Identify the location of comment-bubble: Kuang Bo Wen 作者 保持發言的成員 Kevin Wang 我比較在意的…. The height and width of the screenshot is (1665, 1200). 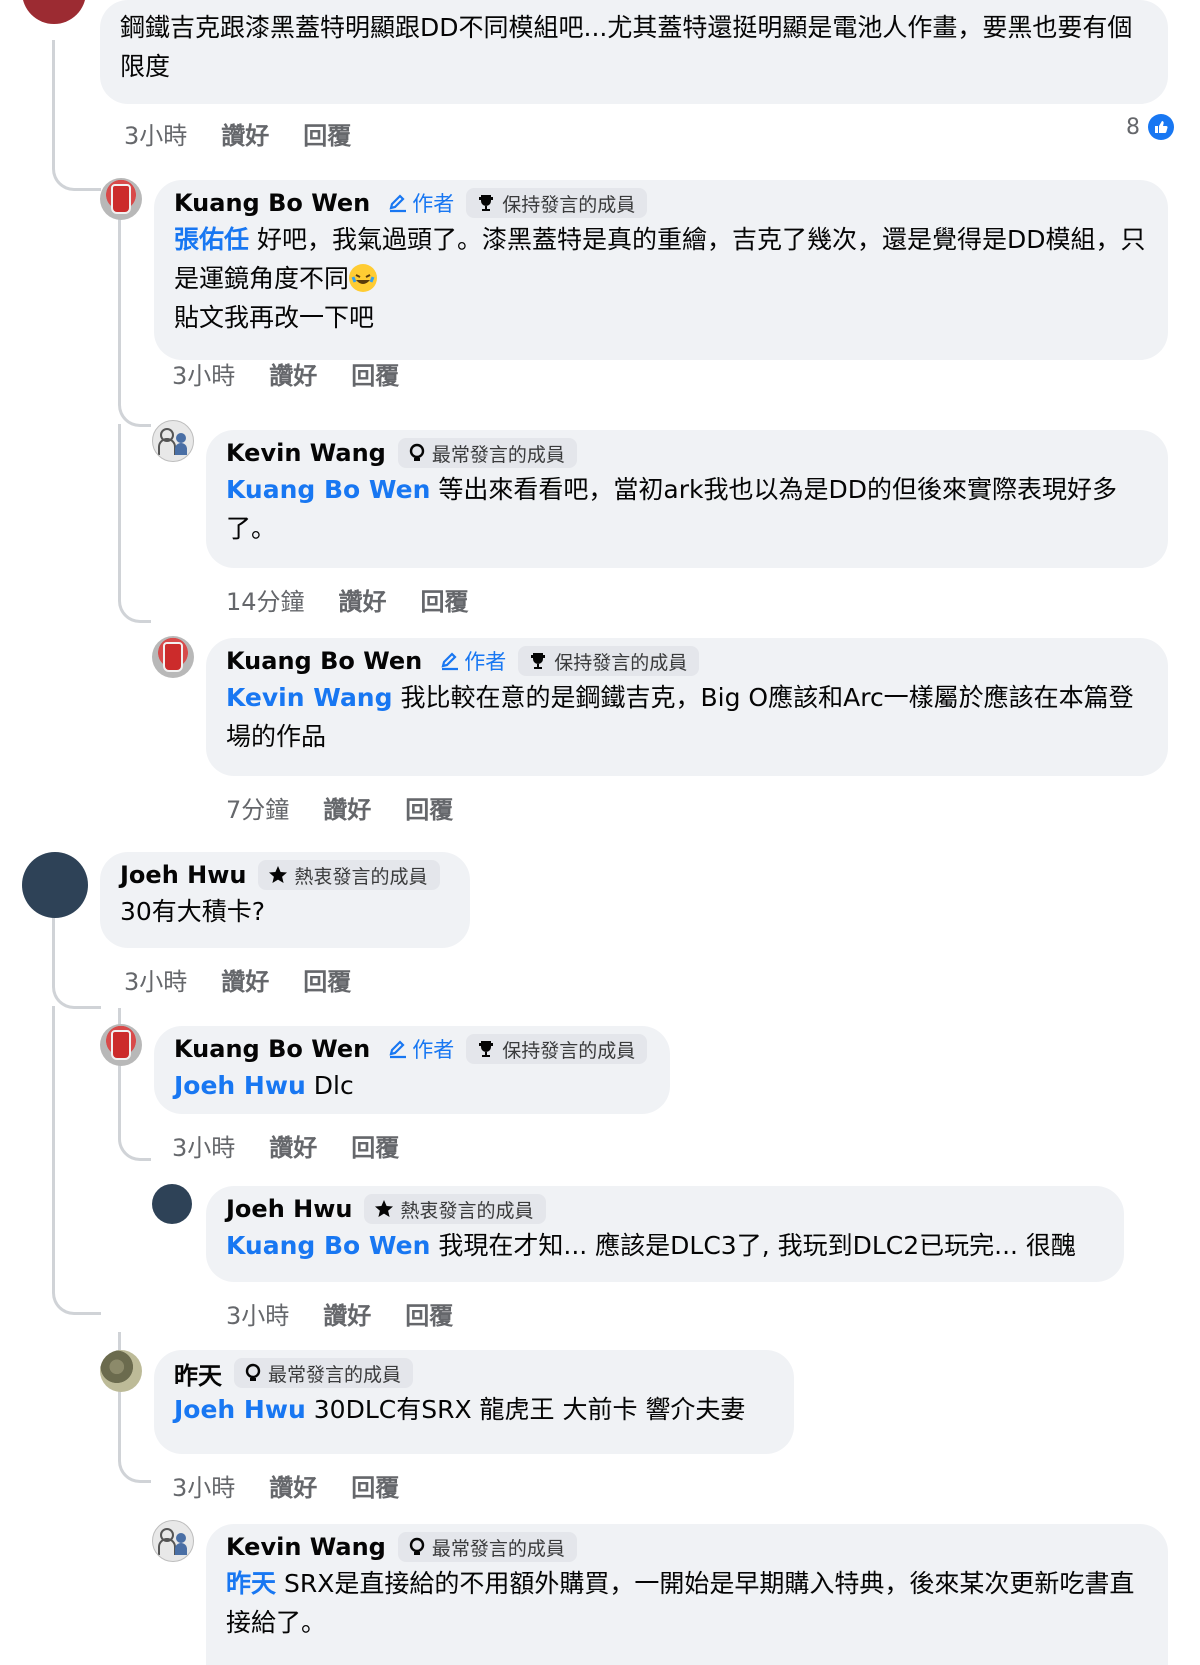
(687, 707).